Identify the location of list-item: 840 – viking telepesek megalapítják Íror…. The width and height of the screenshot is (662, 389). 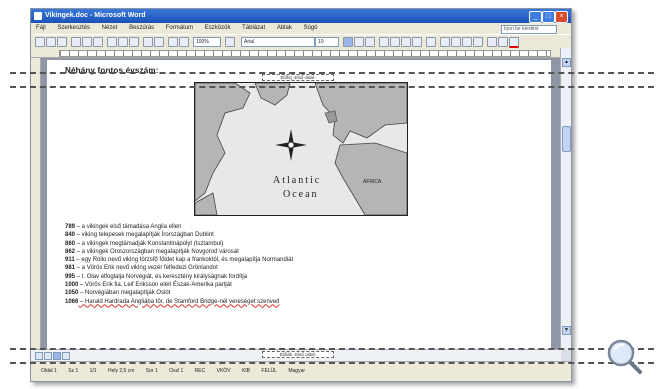
(315, 235).